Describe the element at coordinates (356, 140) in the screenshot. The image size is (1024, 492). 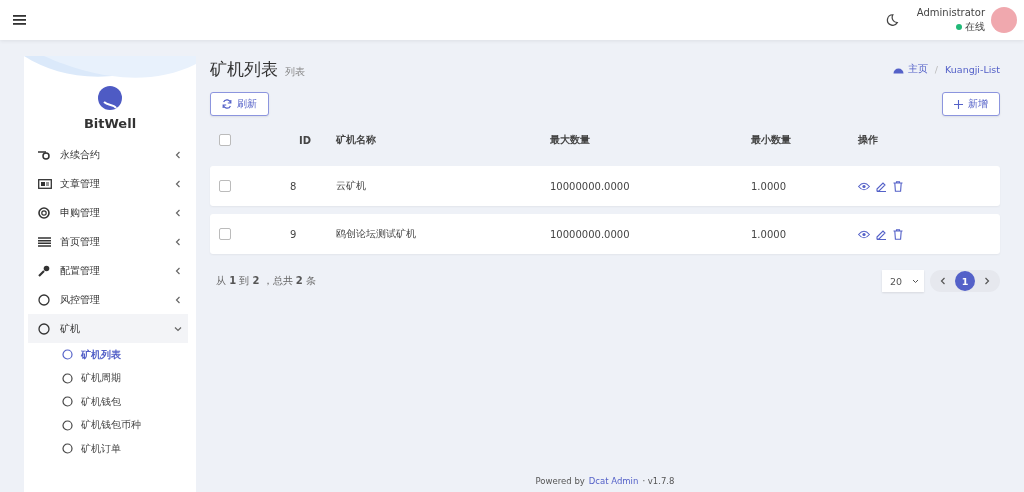
I see `column-header: 矿机名称` at that location.